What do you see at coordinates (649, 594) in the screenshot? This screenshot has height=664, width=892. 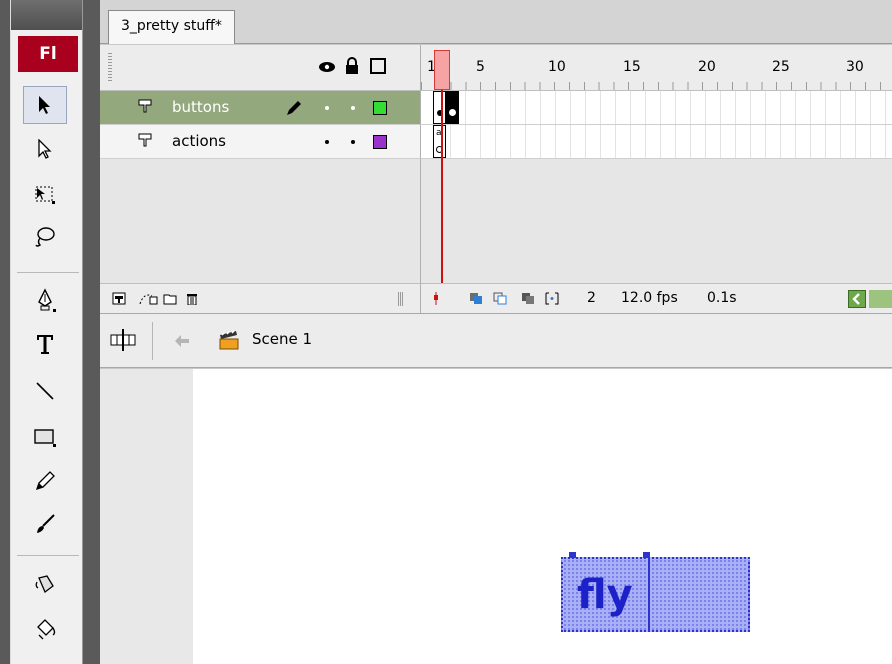 I see `button-divider` at bounding box center [649, 594].